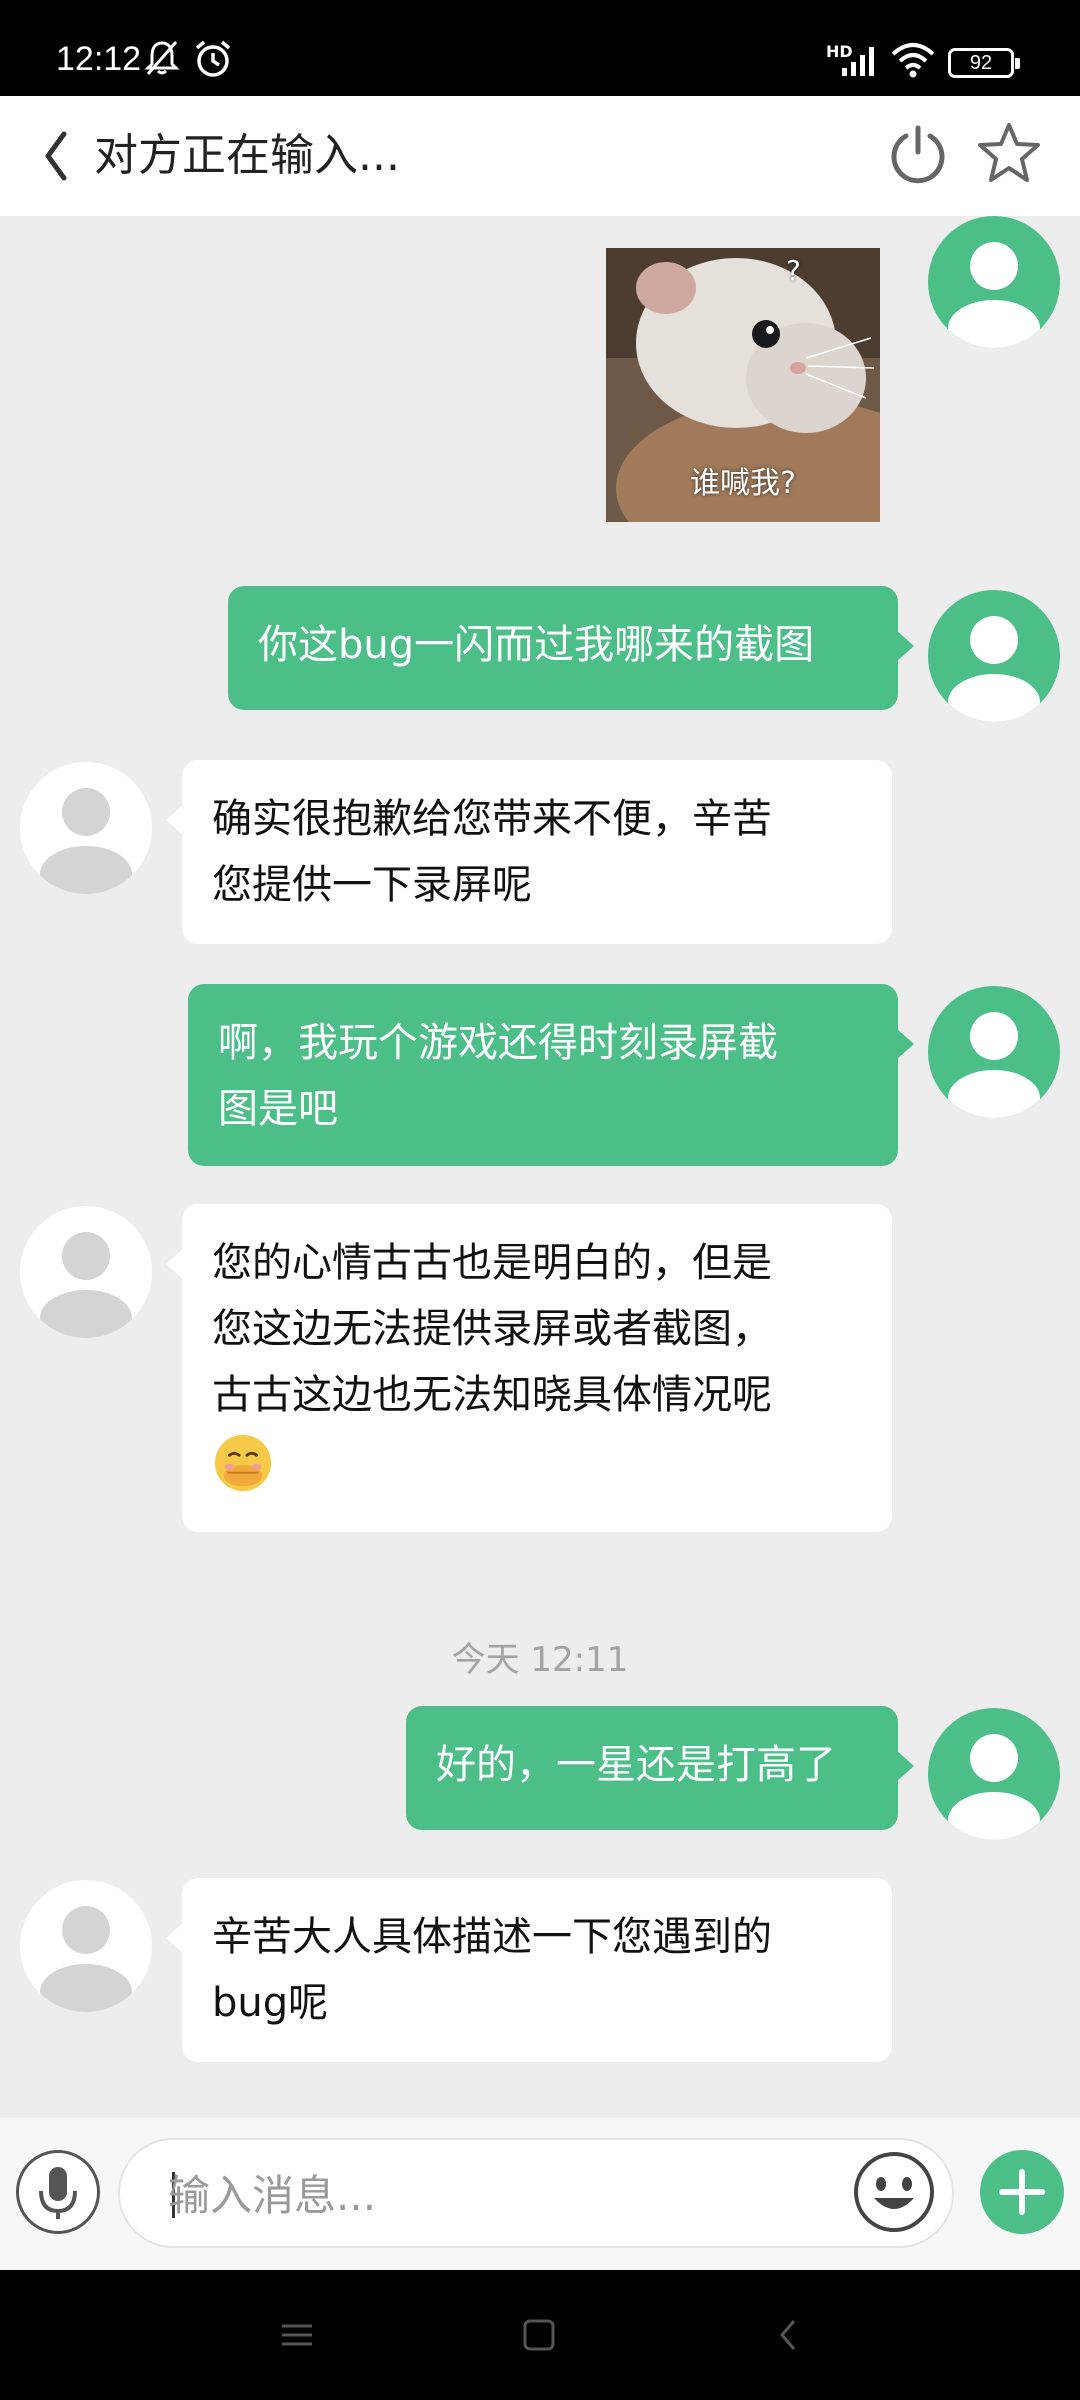 This screenshot has height=2400, width=1080. Describe the element at coordinates (1009, 153) in the screenshot. I see `star-icon` at that location.